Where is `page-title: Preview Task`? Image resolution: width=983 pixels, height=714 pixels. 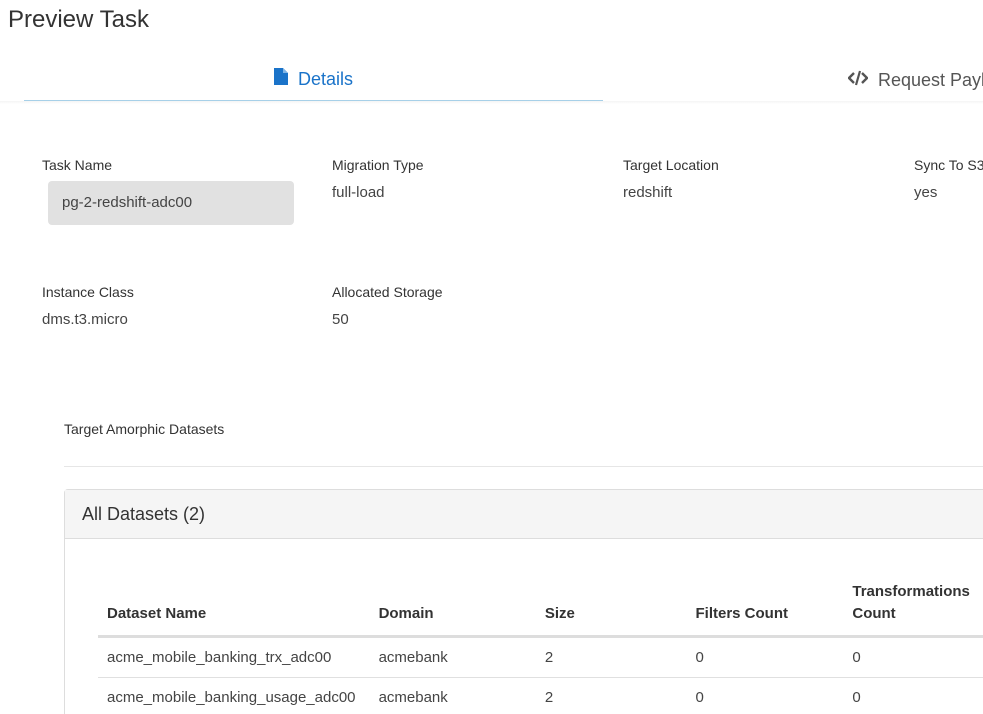 page-title: Preview Task is located at coordinates (78, 19).